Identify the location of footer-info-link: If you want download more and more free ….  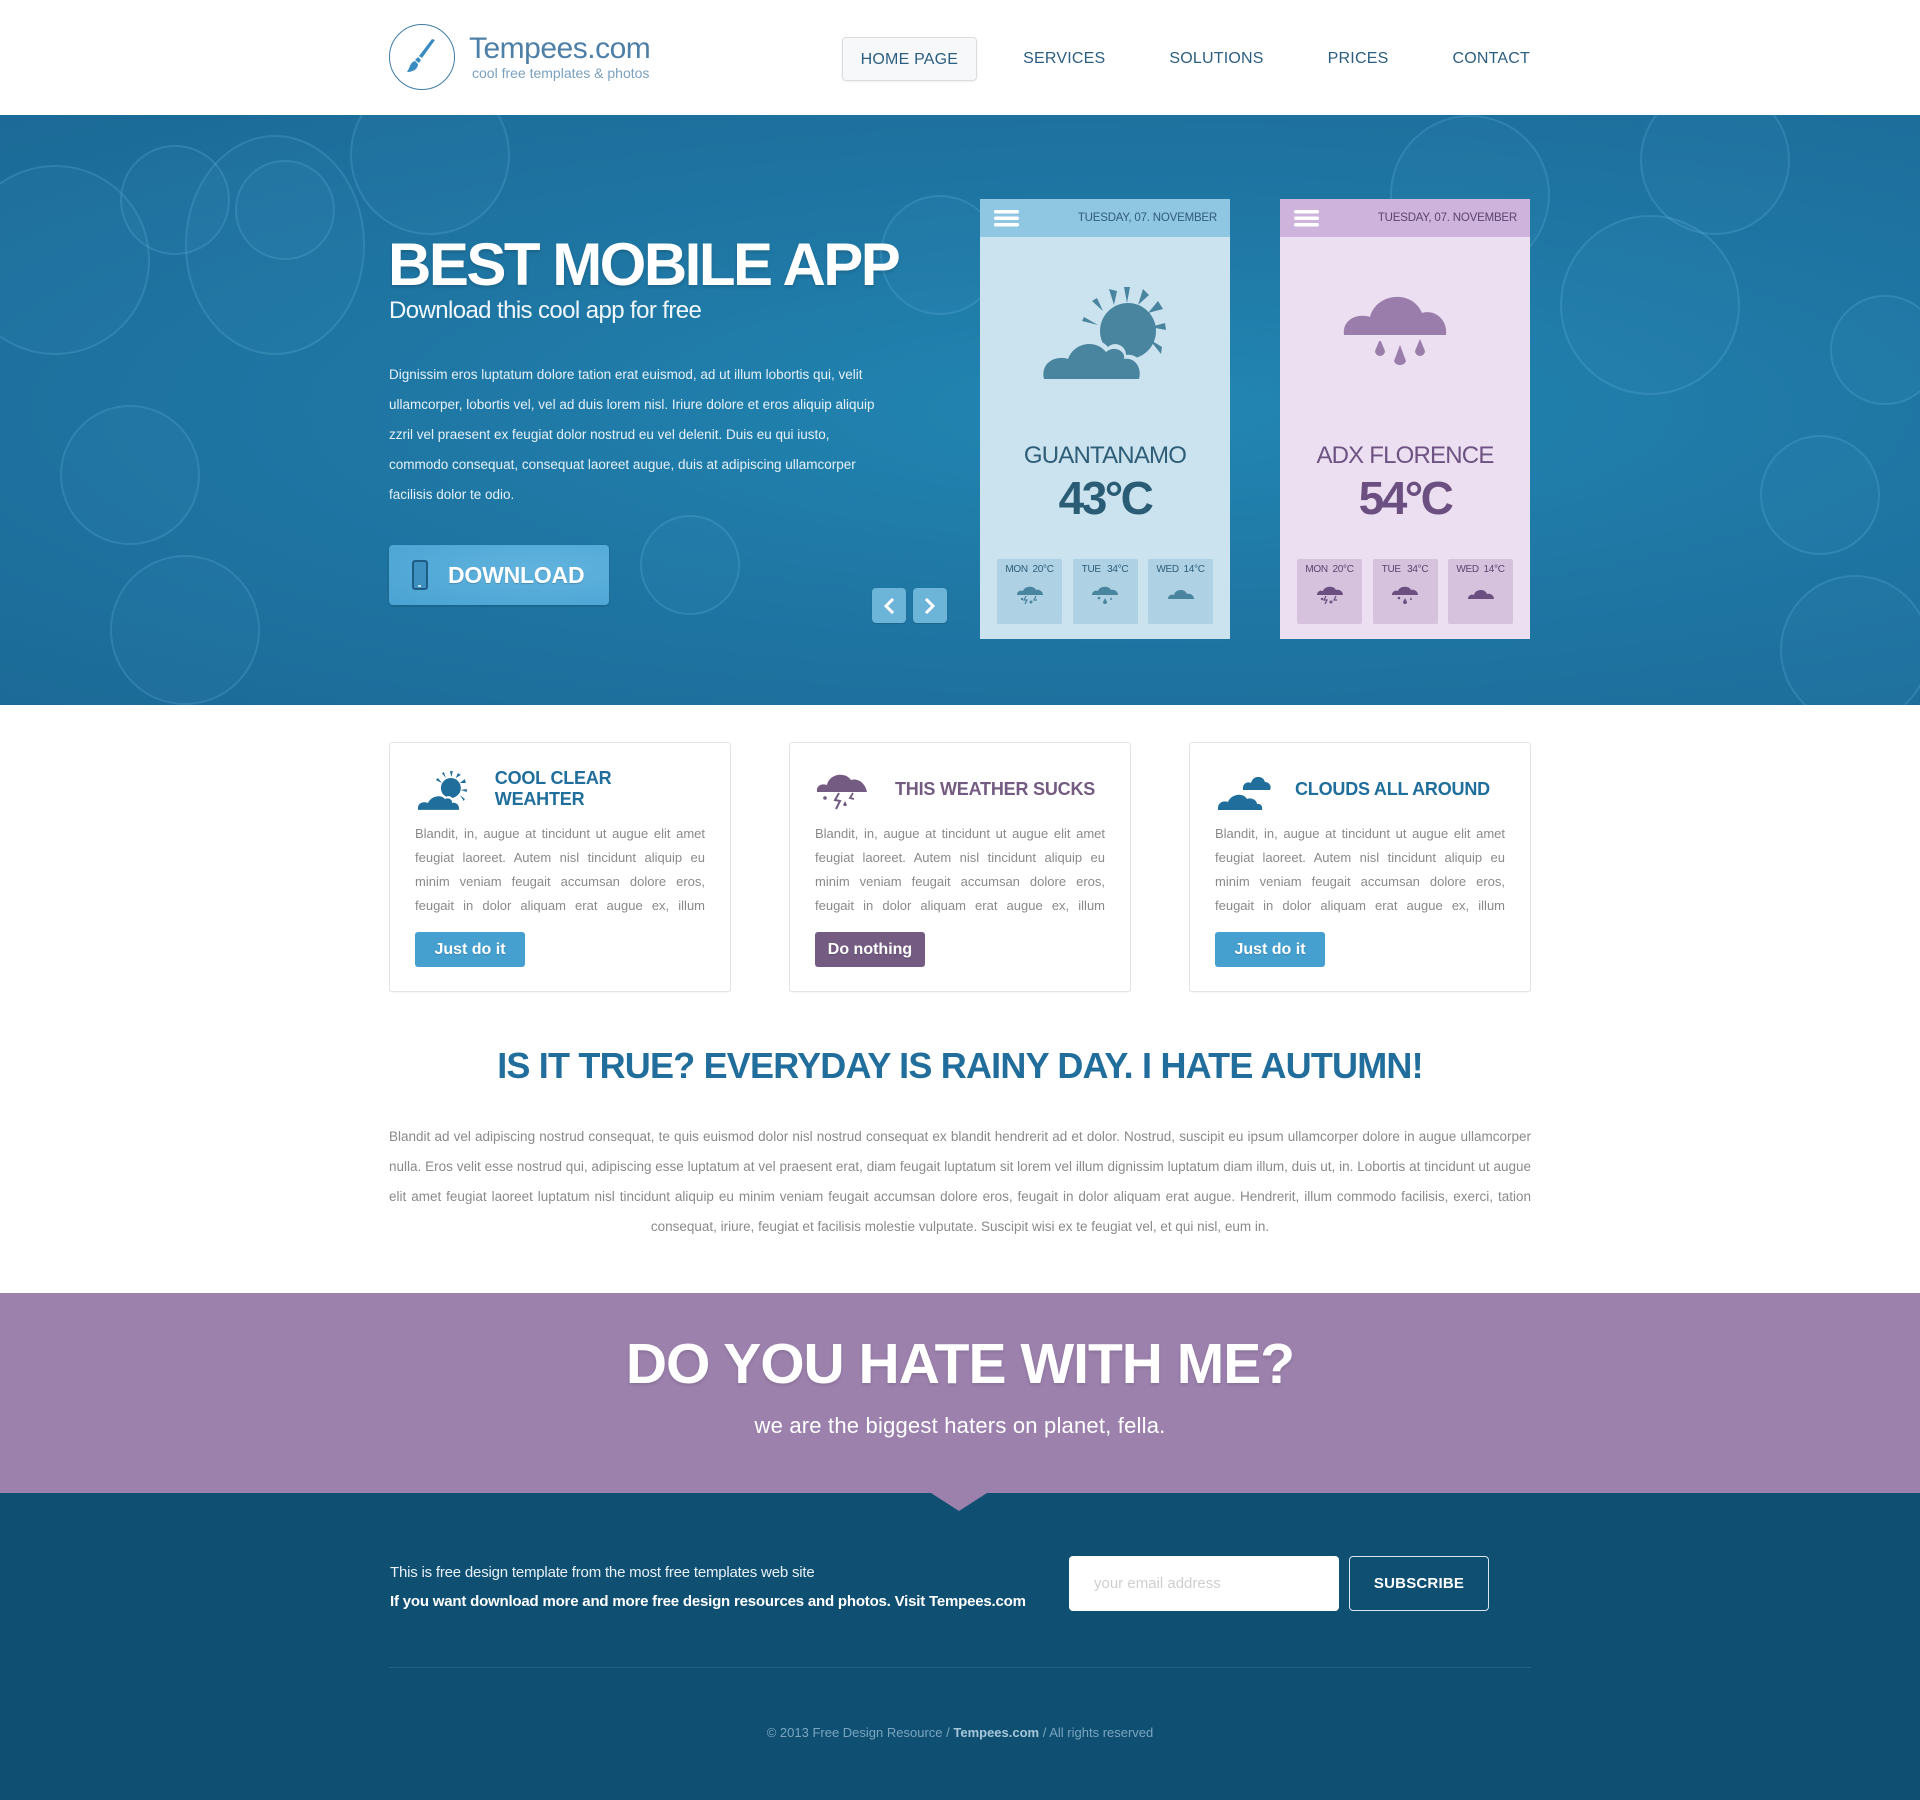
(708, 1601).